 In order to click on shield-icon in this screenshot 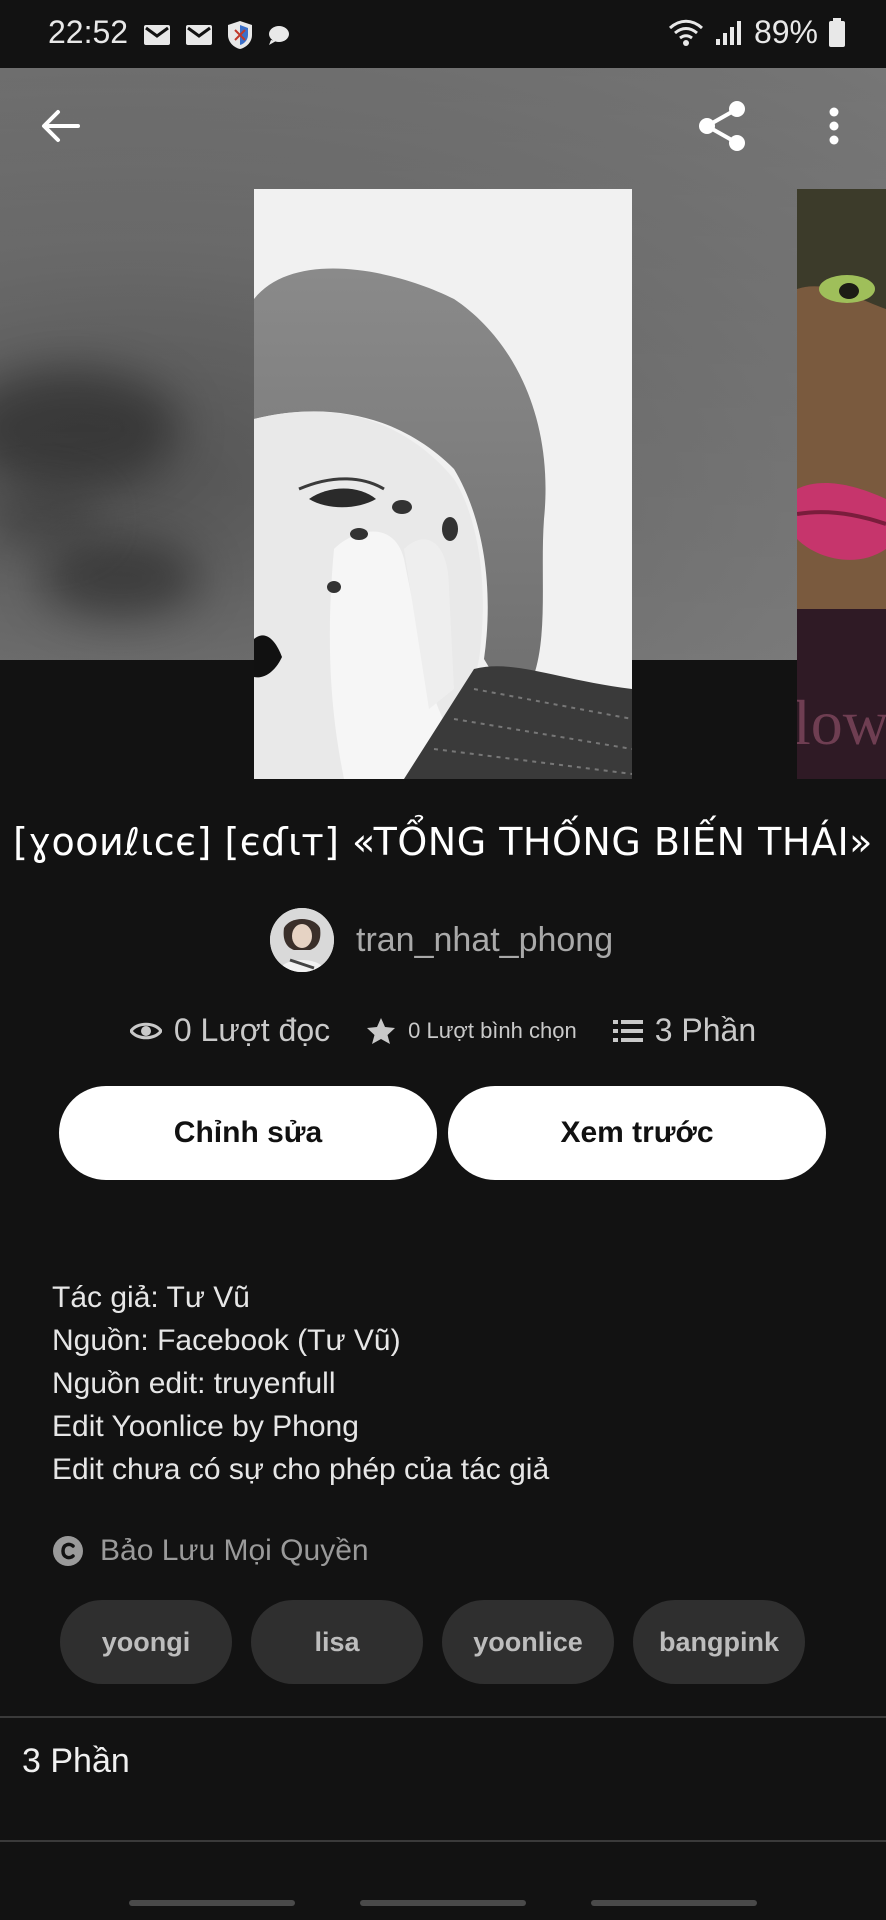, I will do `click(240, 35)`.